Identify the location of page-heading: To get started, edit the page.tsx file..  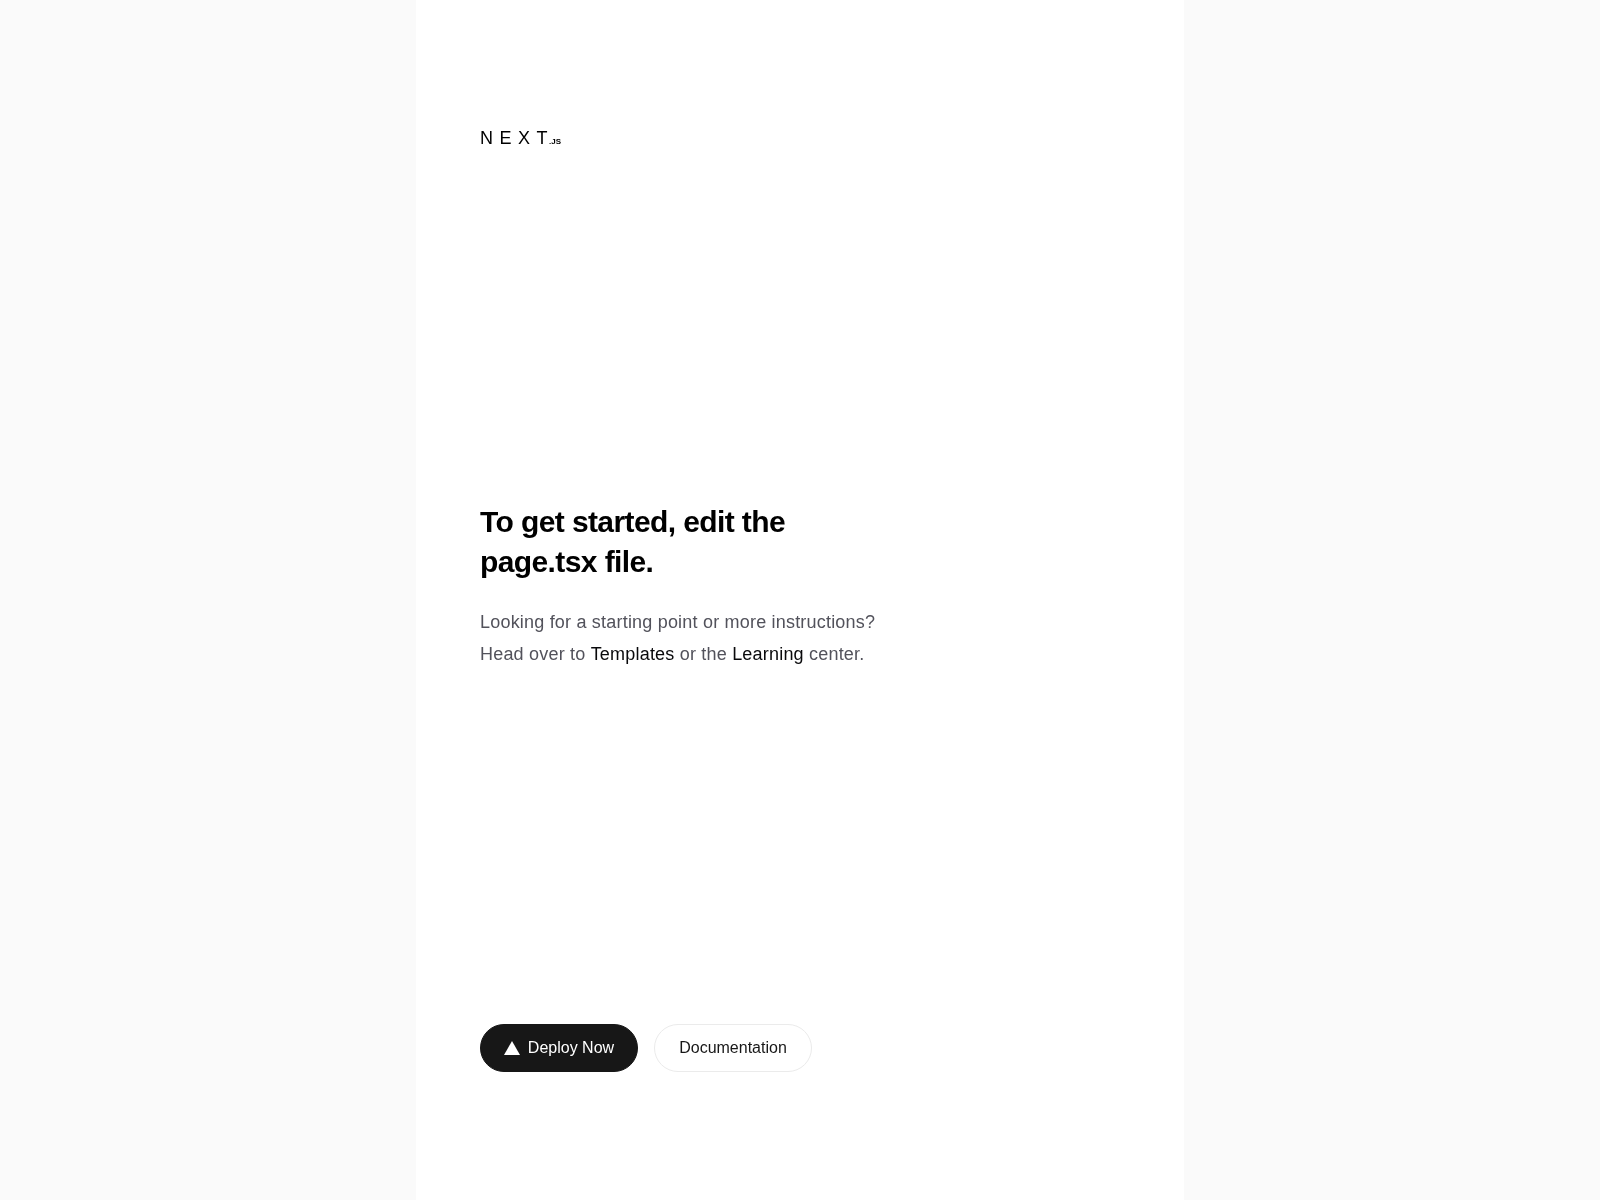
(633, 542).